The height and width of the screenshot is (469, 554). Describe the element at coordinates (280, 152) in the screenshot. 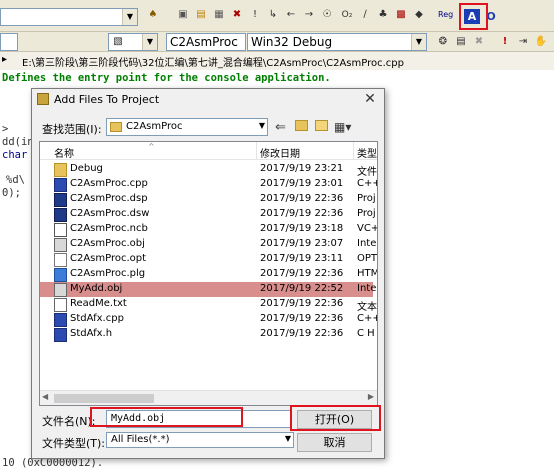

I see `column-date: 修改日期` at that location.